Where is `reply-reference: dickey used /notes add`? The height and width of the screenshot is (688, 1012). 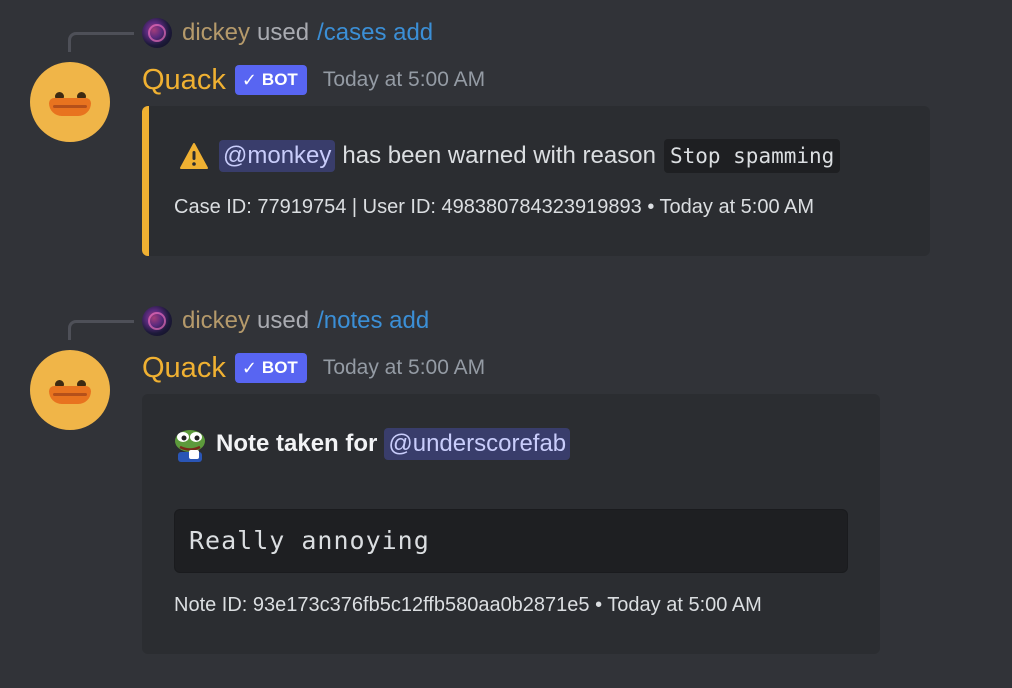
reply-reference: dickey used /notes add is located at coordinates (285, 321).